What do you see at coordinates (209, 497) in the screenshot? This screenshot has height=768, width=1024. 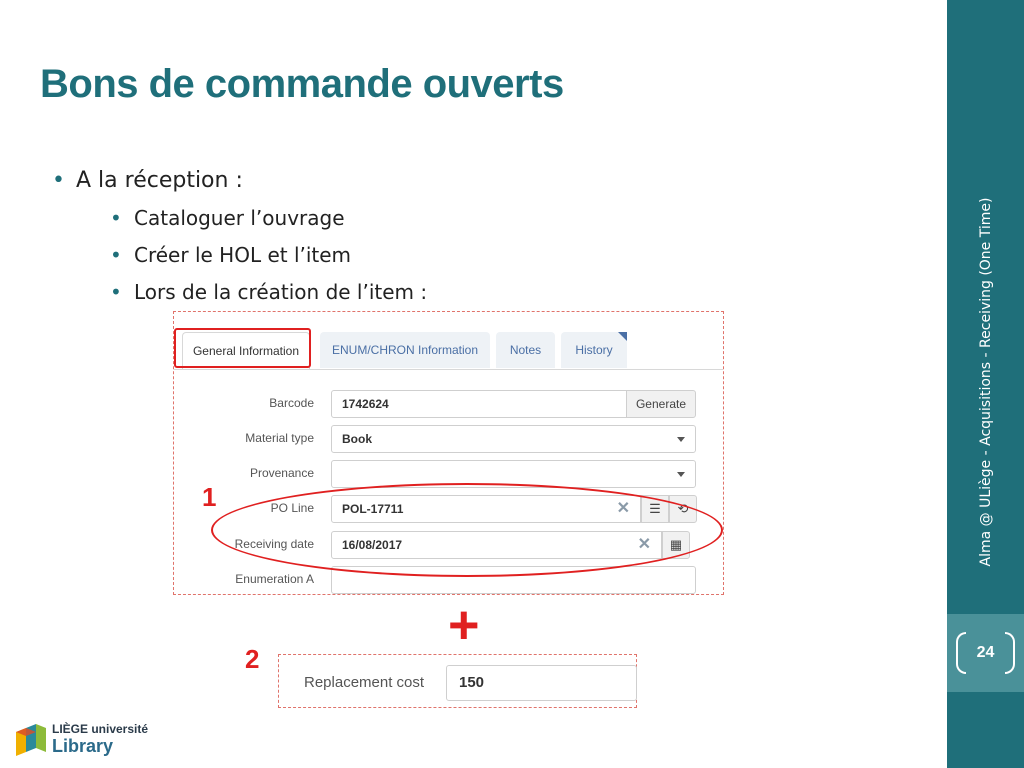 I see `step-marker-1: 1` at bounding box center [209, 497].